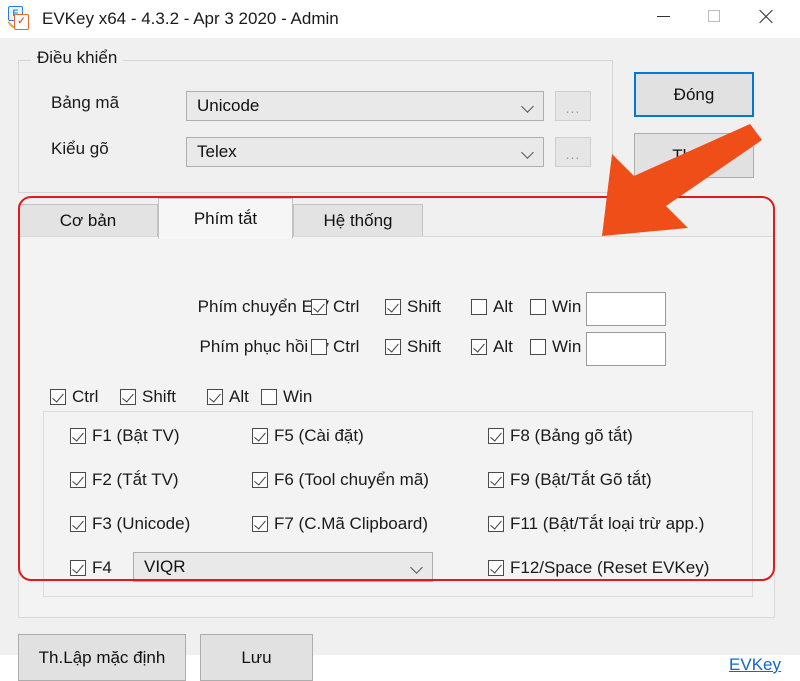  I want to click on fkey-f6-checkbox: F6 (Tool chuyển mã), so click(340, 480).